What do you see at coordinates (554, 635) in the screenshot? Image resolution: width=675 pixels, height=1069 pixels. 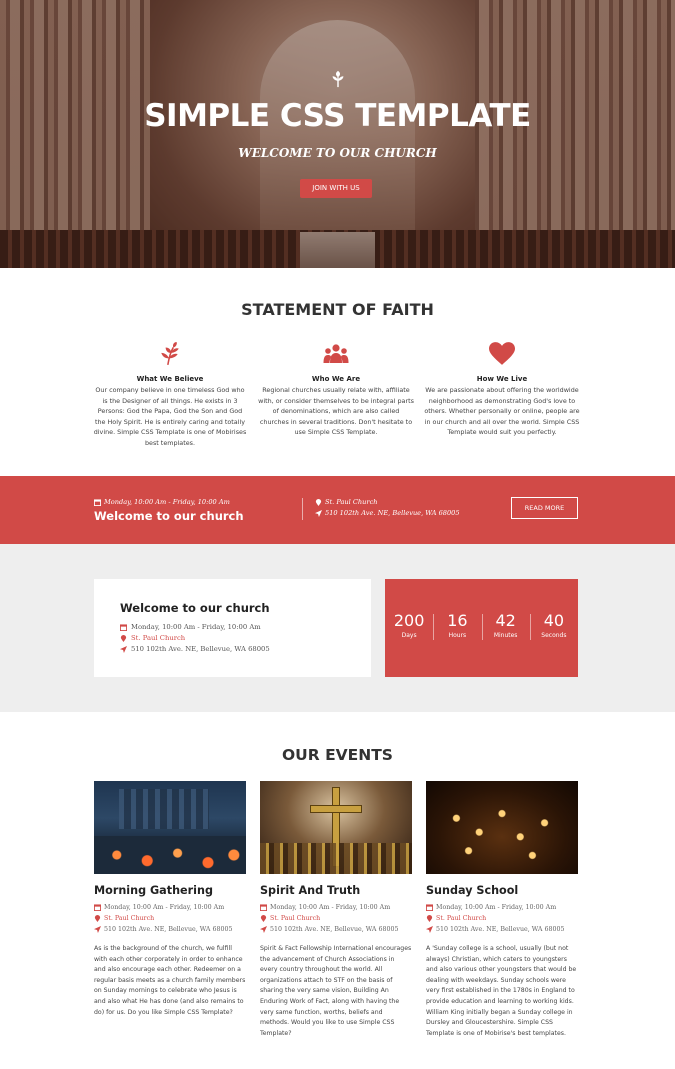 I see `countdown-label: Seconds` at bounding box center [554, 635].